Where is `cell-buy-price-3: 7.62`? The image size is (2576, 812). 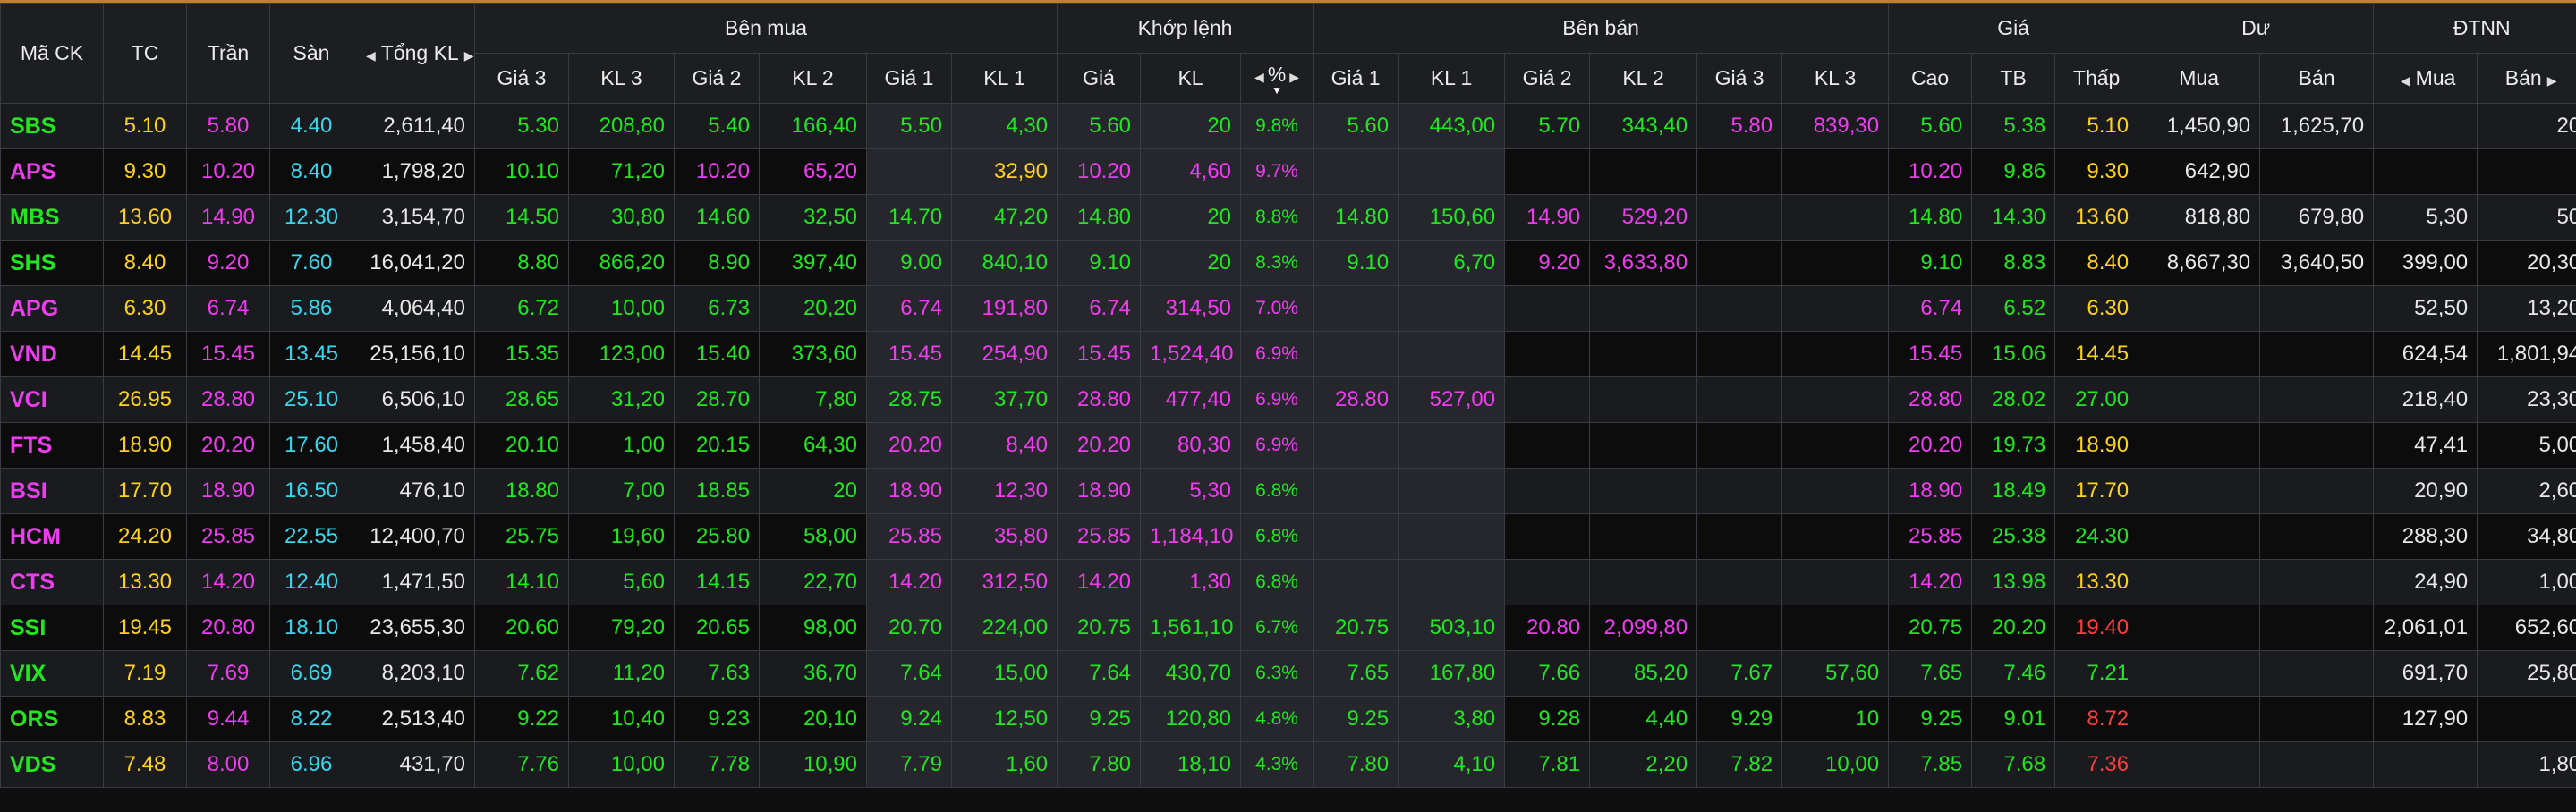
cell-buy-price-3: 7.62 is located at coordinates (521, 673).